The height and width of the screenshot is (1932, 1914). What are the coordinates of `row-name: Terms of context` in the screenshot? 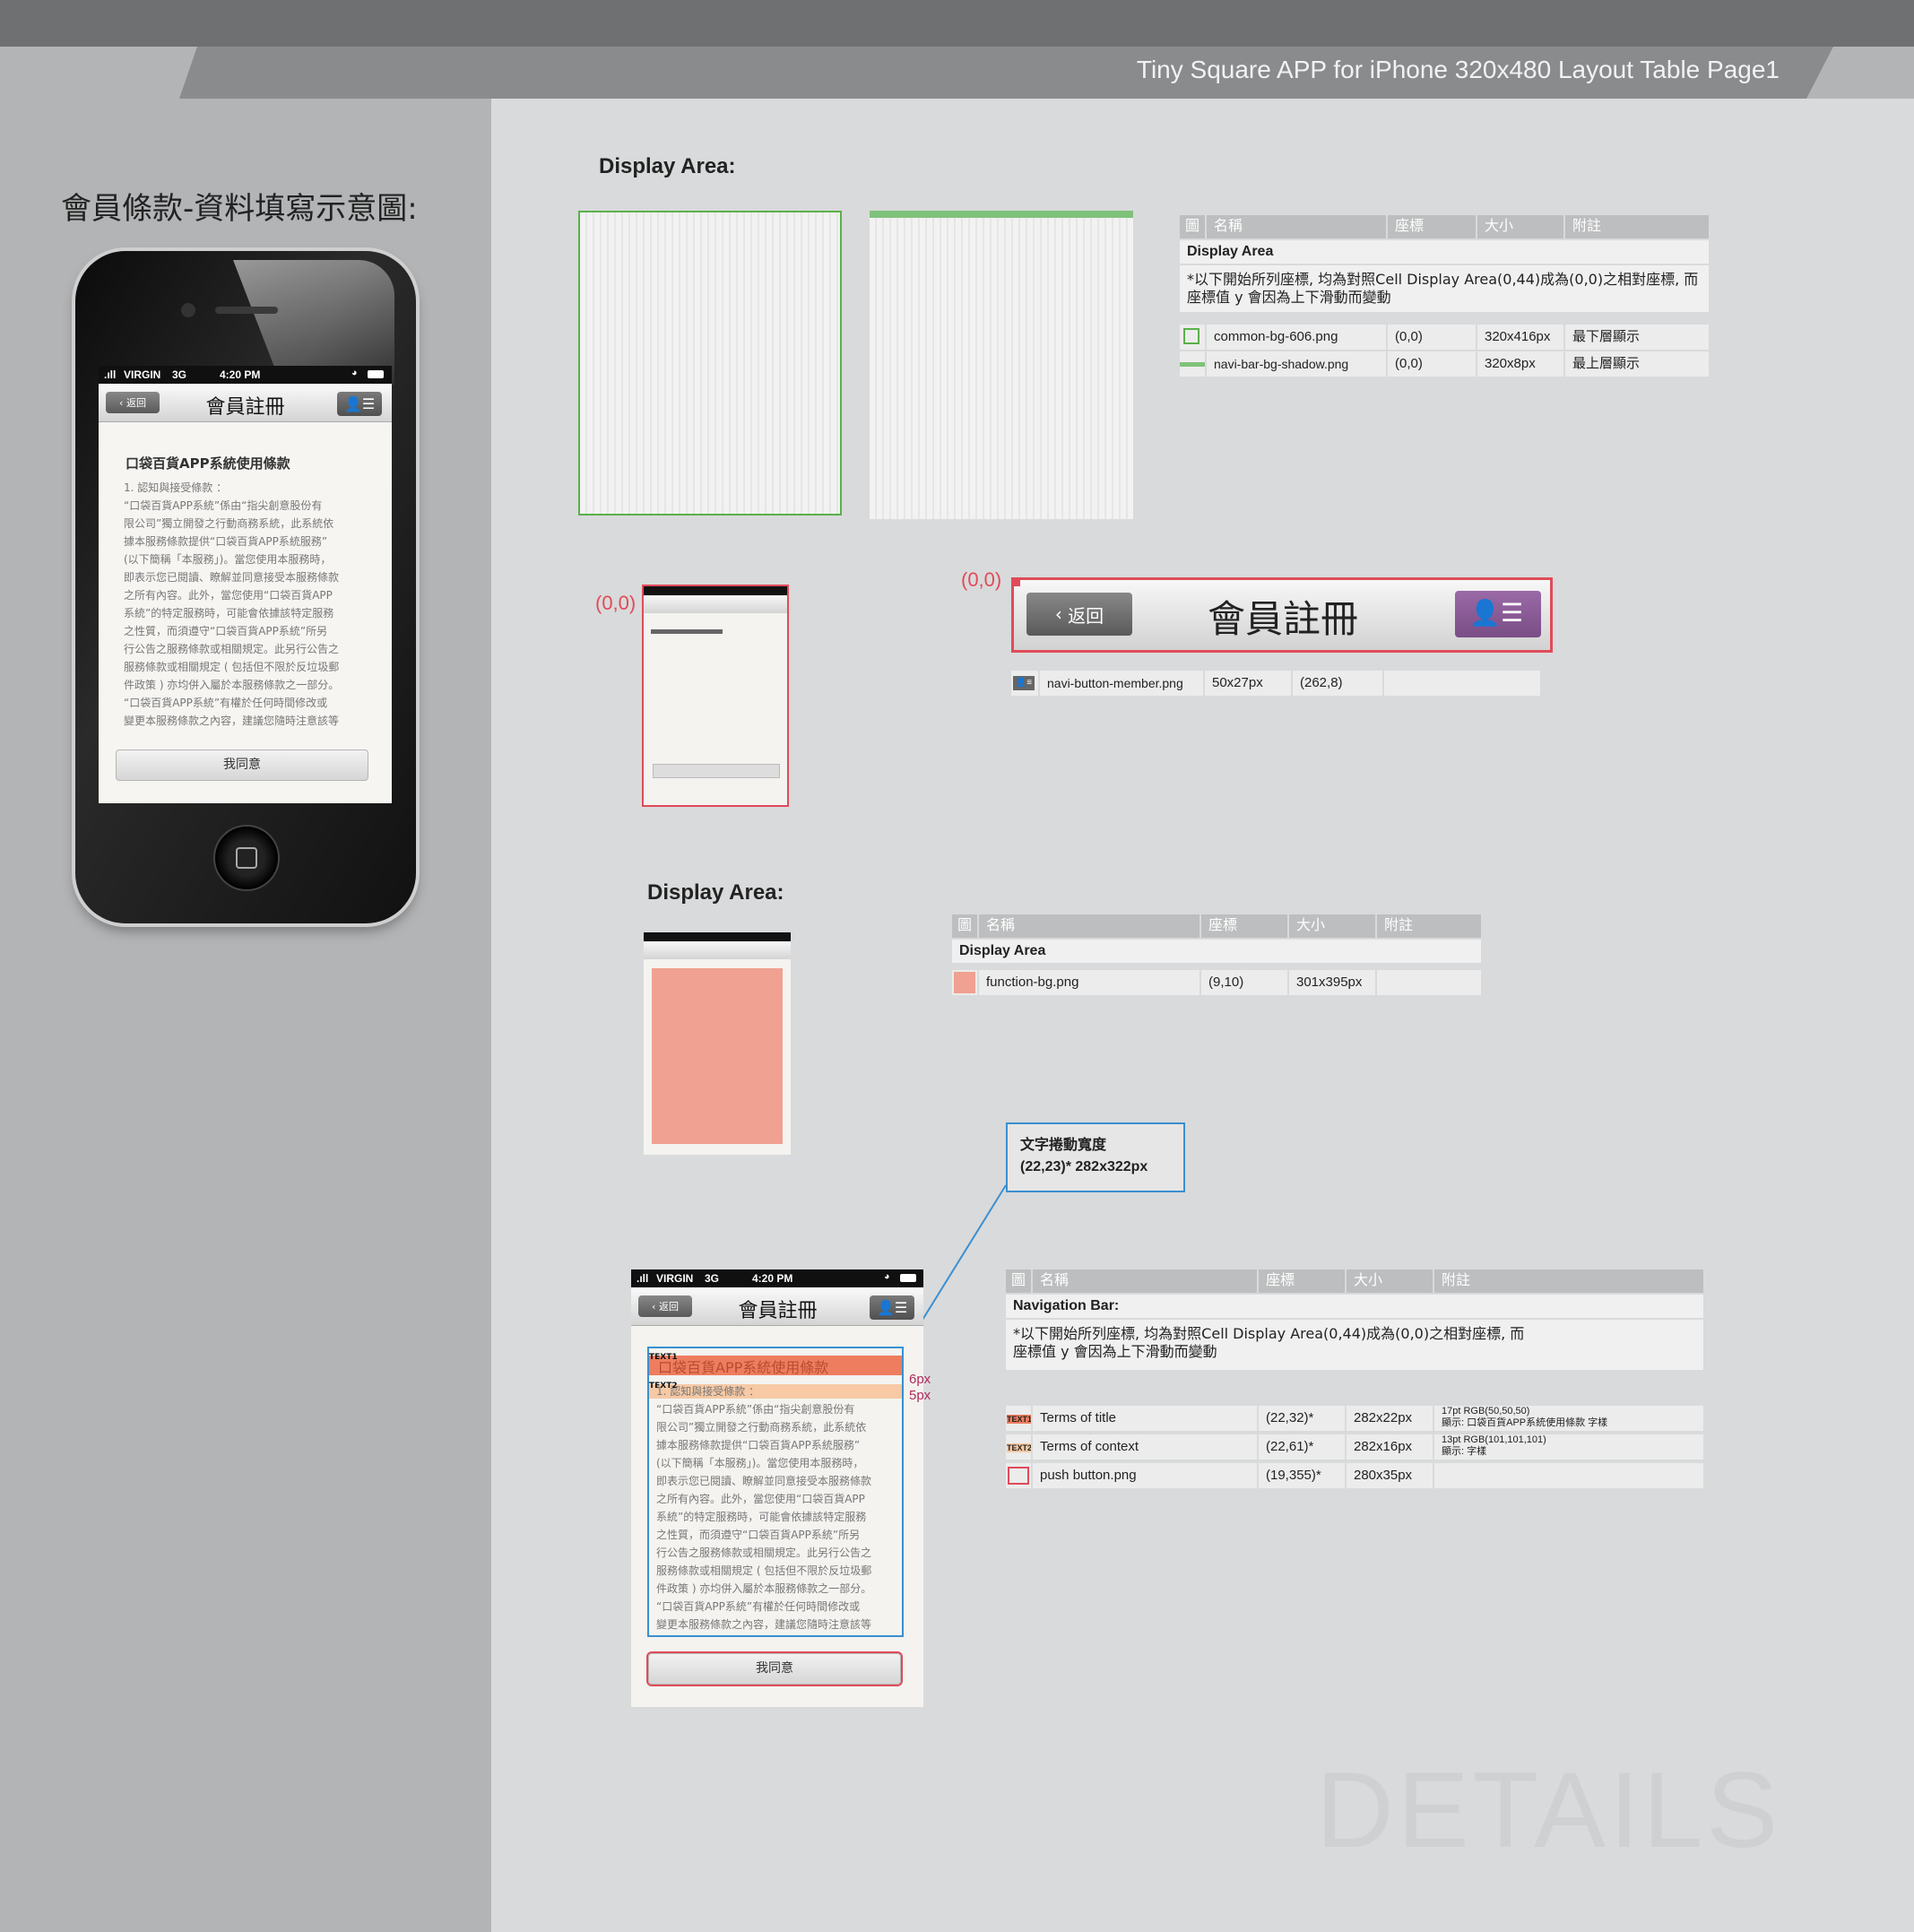 It's located at (1145, 1447).